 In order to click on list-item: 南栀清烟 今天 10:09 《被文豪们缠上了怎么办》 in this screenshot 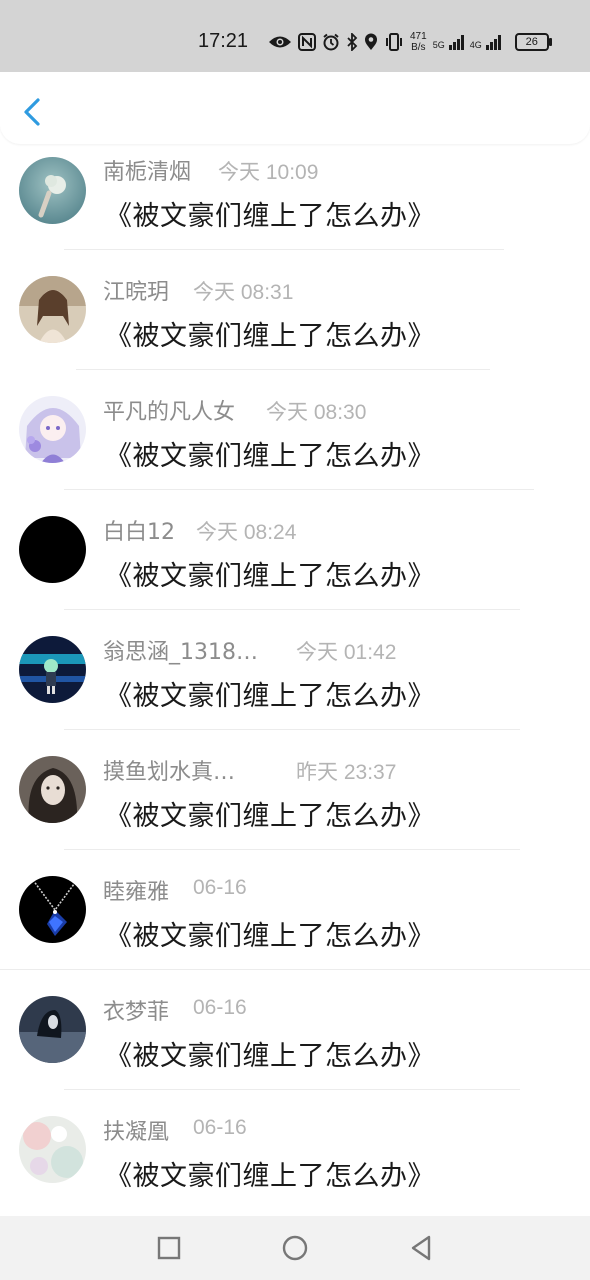, I will do `click(295, 197)`.